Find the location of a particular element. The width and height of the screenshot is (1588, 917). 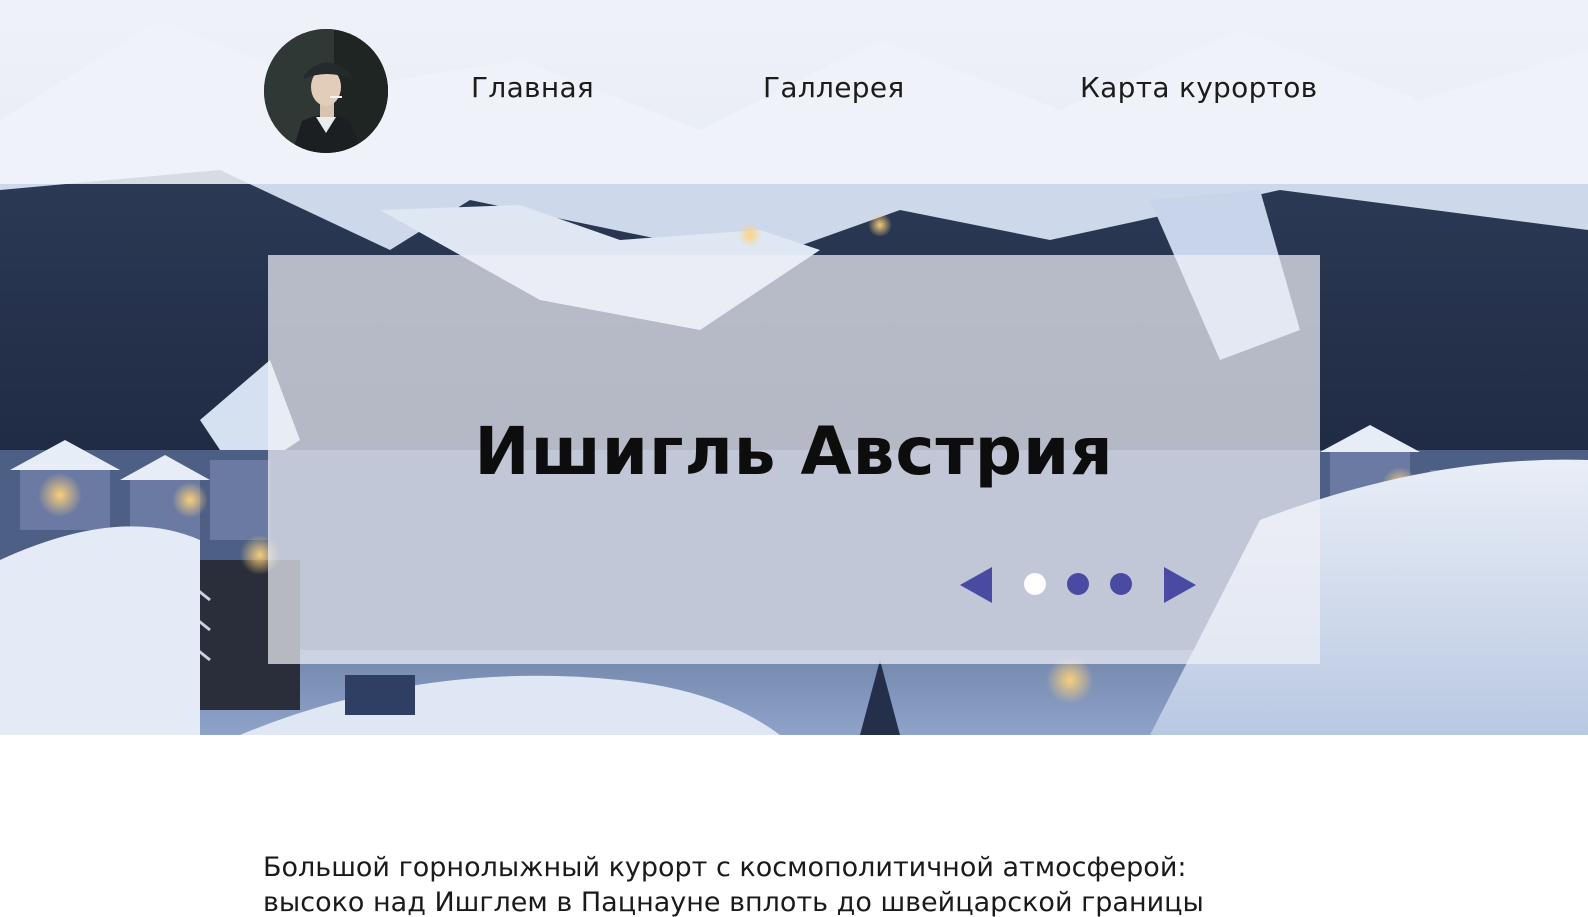

user-avatar-icon is located at coordinates (326, 91).